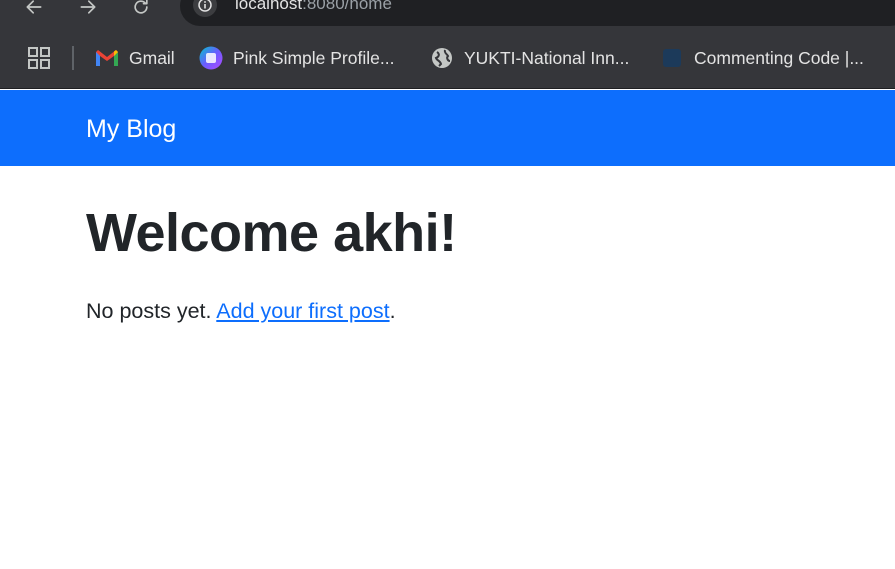 This screenshot has height=569, width=895. I want to click on reload-button, so click(141, 10).